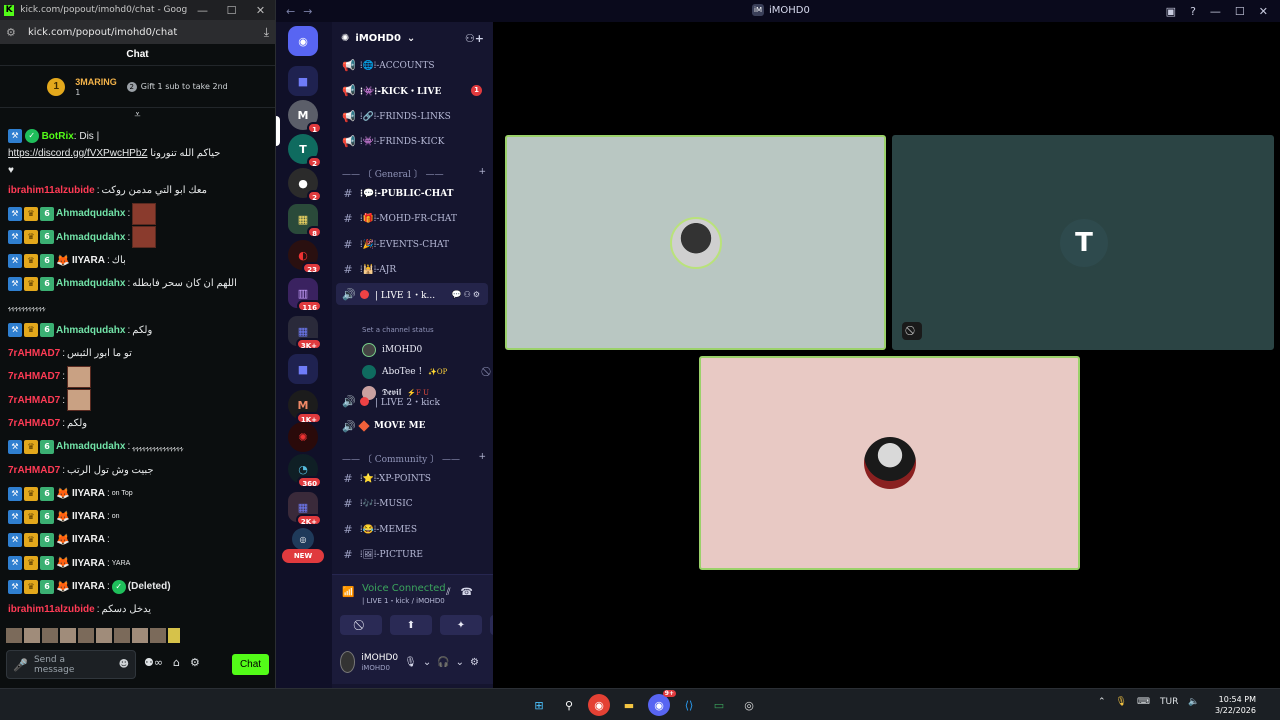  What do you see at coordinates (412, 65) in the screenshot?
I see `channel-accounts: 📢 ⁞🌐⁞-ACCOUNTS` at bounding box center [412, 65].